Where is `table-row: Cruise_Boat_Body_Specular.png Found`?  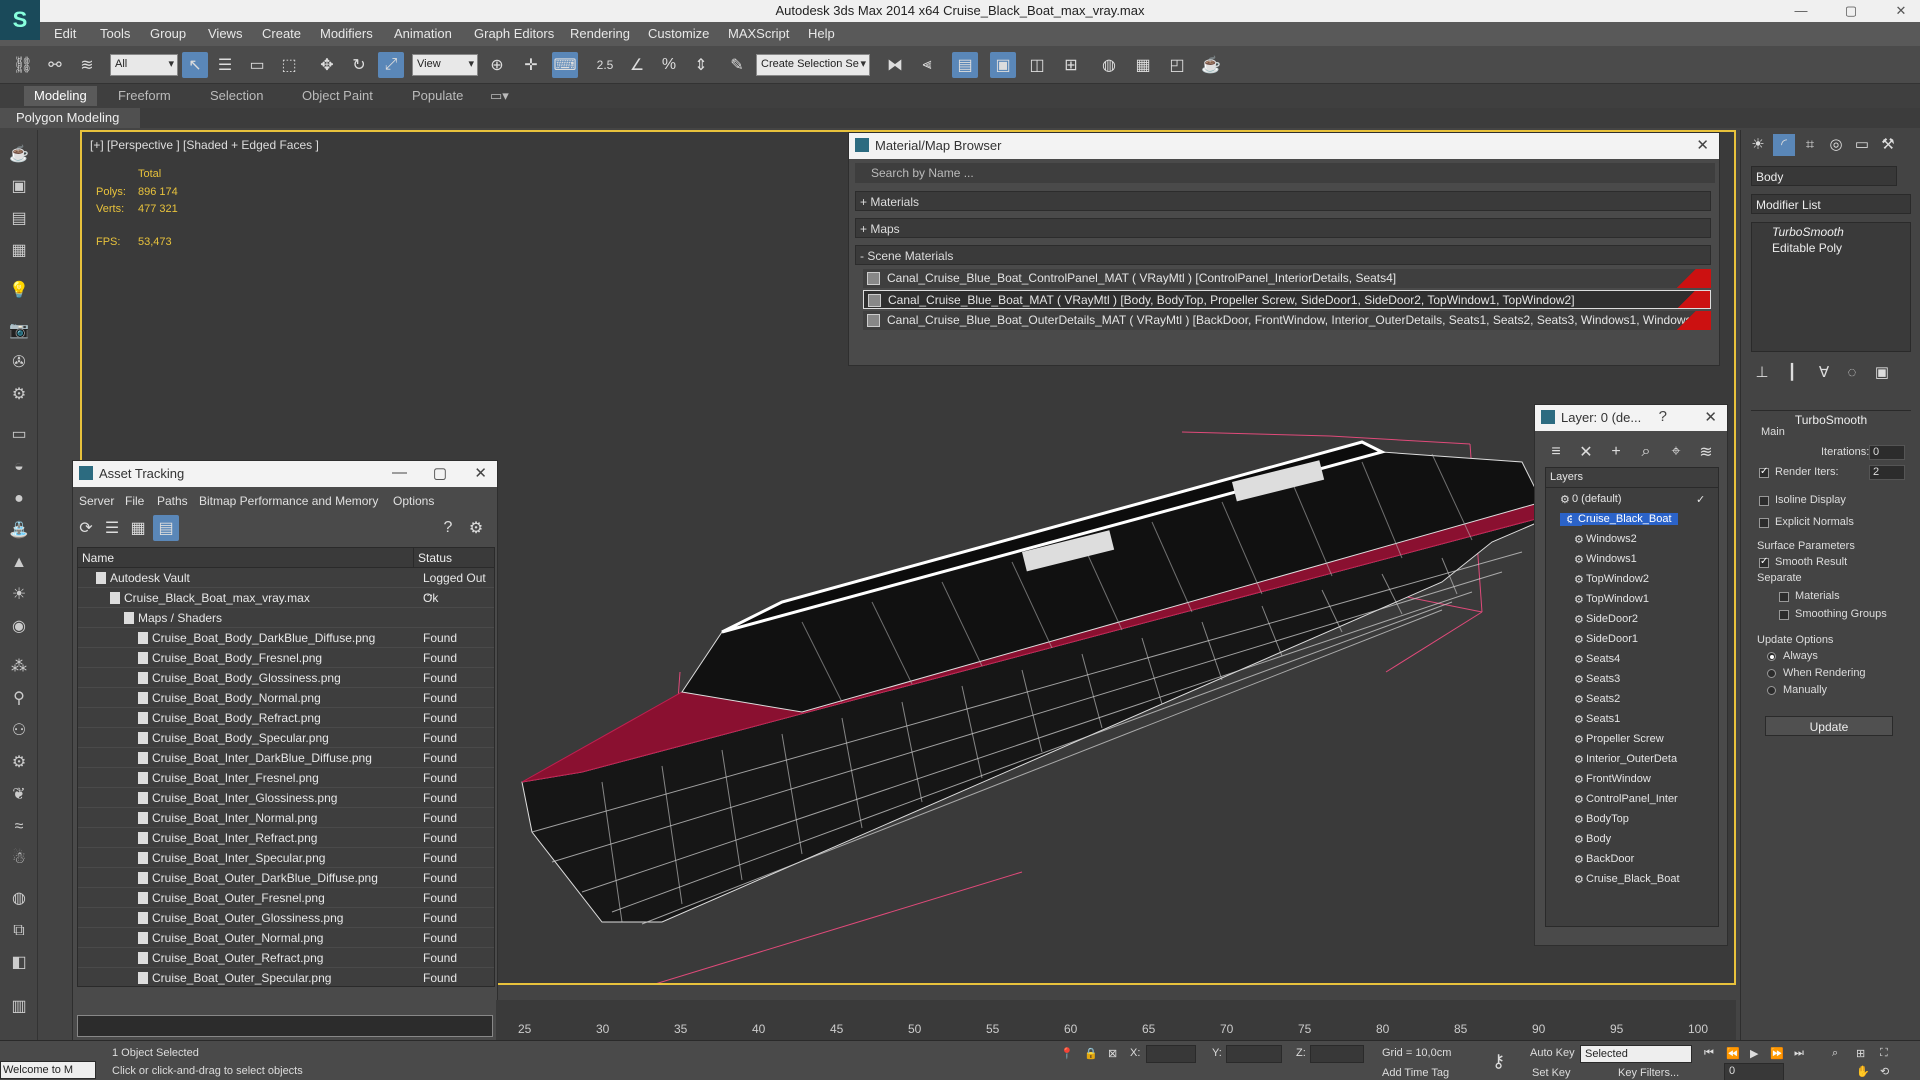 table-row: Cruise_Boat_Body_Specular.png Found is located at coordinates (286, 738).